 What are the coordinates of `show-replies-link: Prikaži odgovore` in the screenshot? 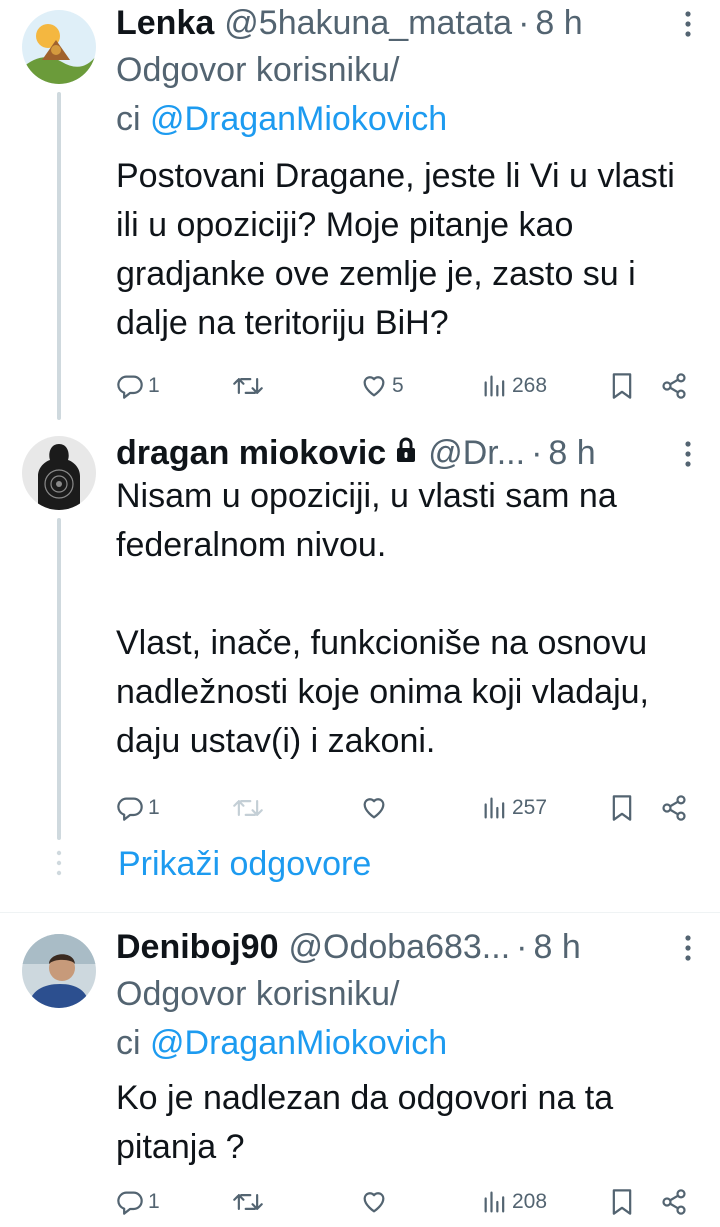 It's located at (244, 864).